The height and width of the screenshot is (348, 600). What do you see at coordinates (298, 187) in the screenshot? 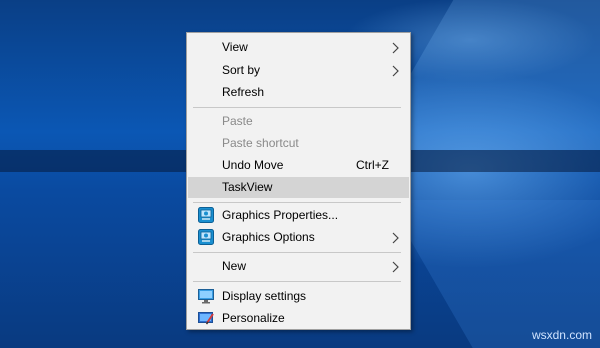
I see `menu-item-taskview: TaskView` at bounding box center [298, 187].